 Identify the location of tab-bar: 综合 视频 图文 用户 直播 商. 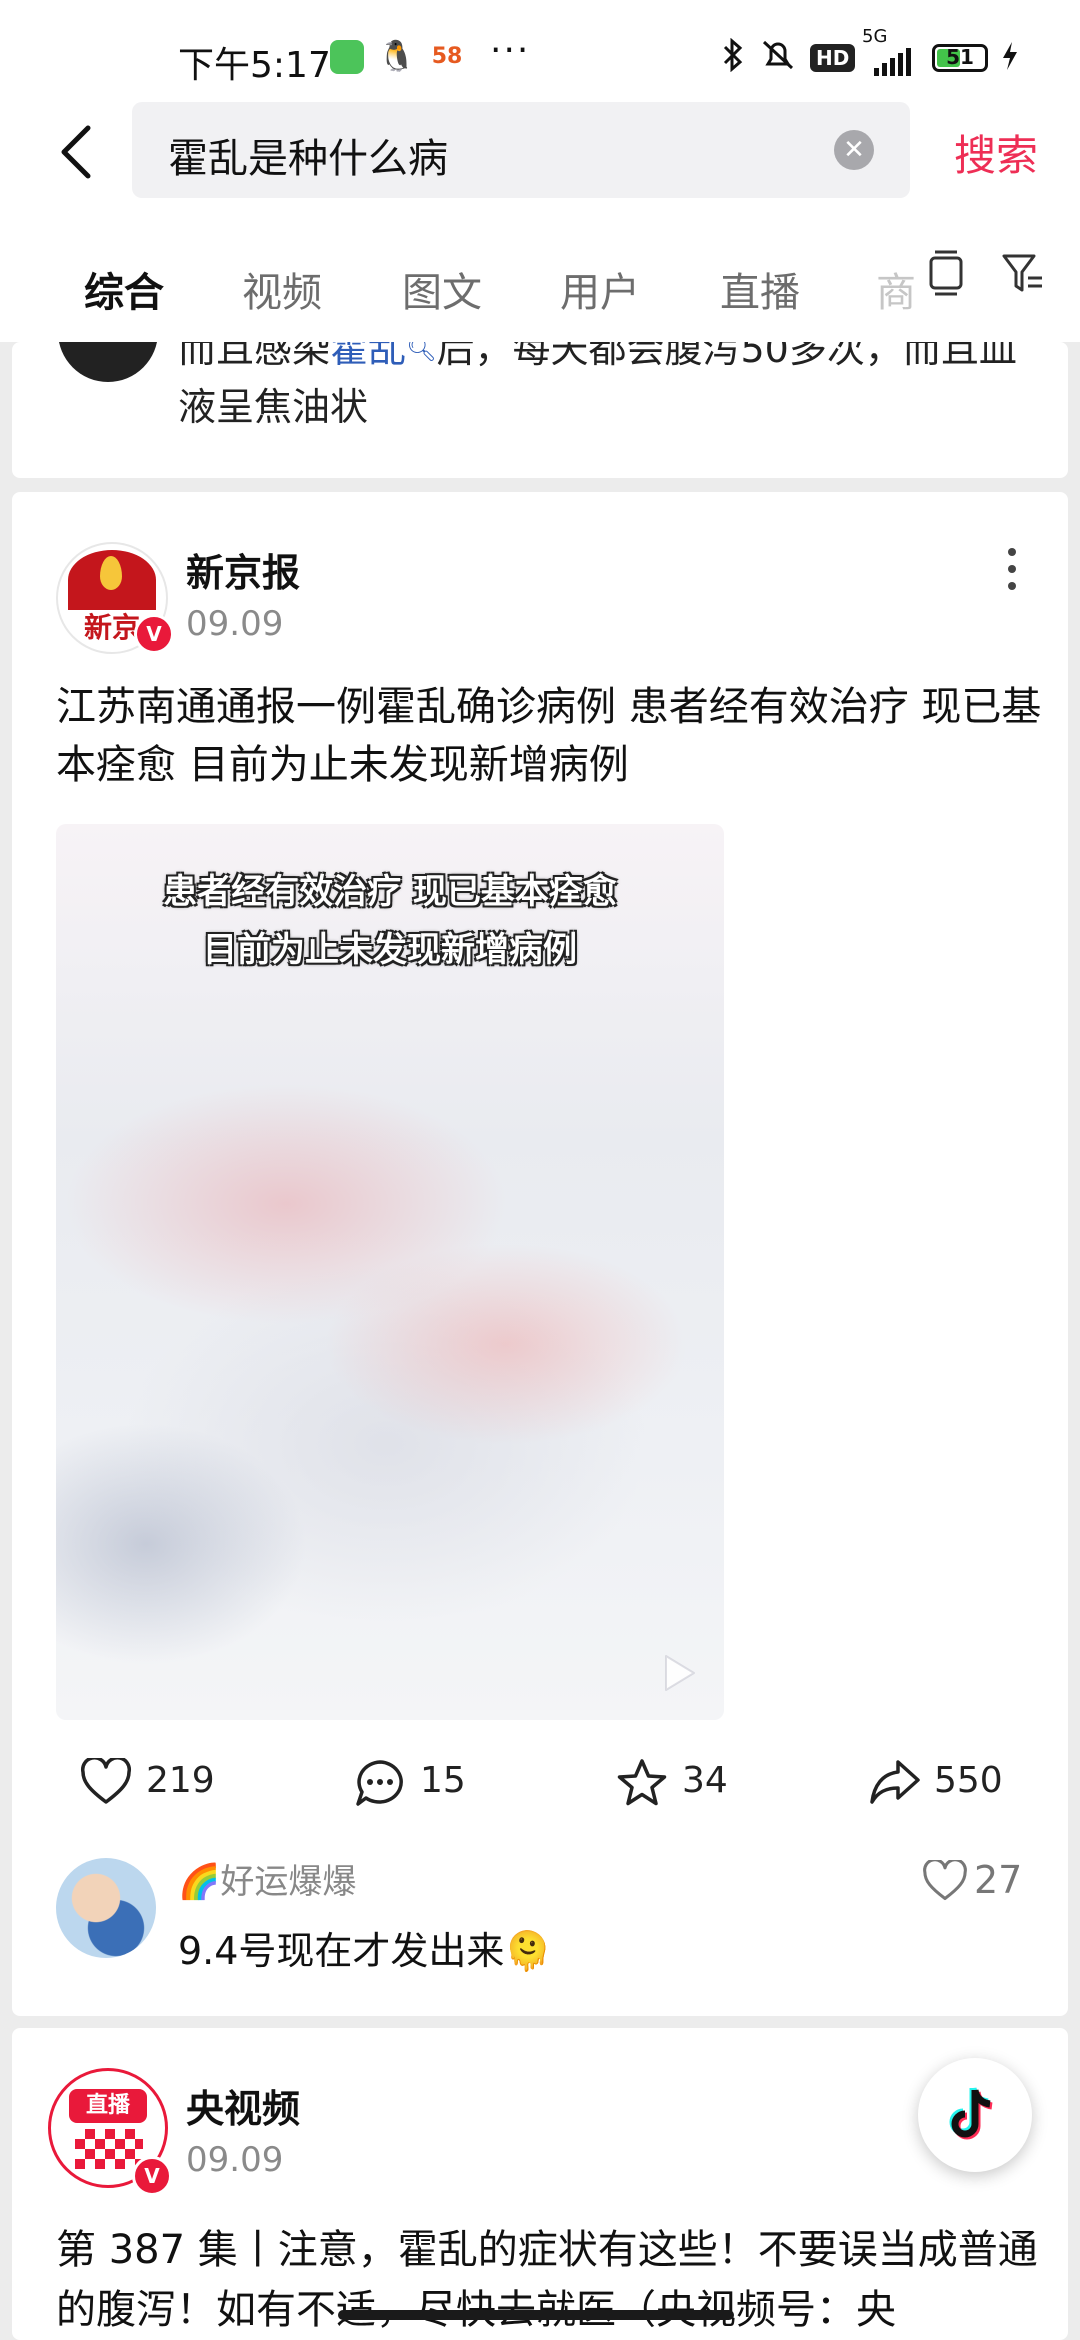
(540, 286).